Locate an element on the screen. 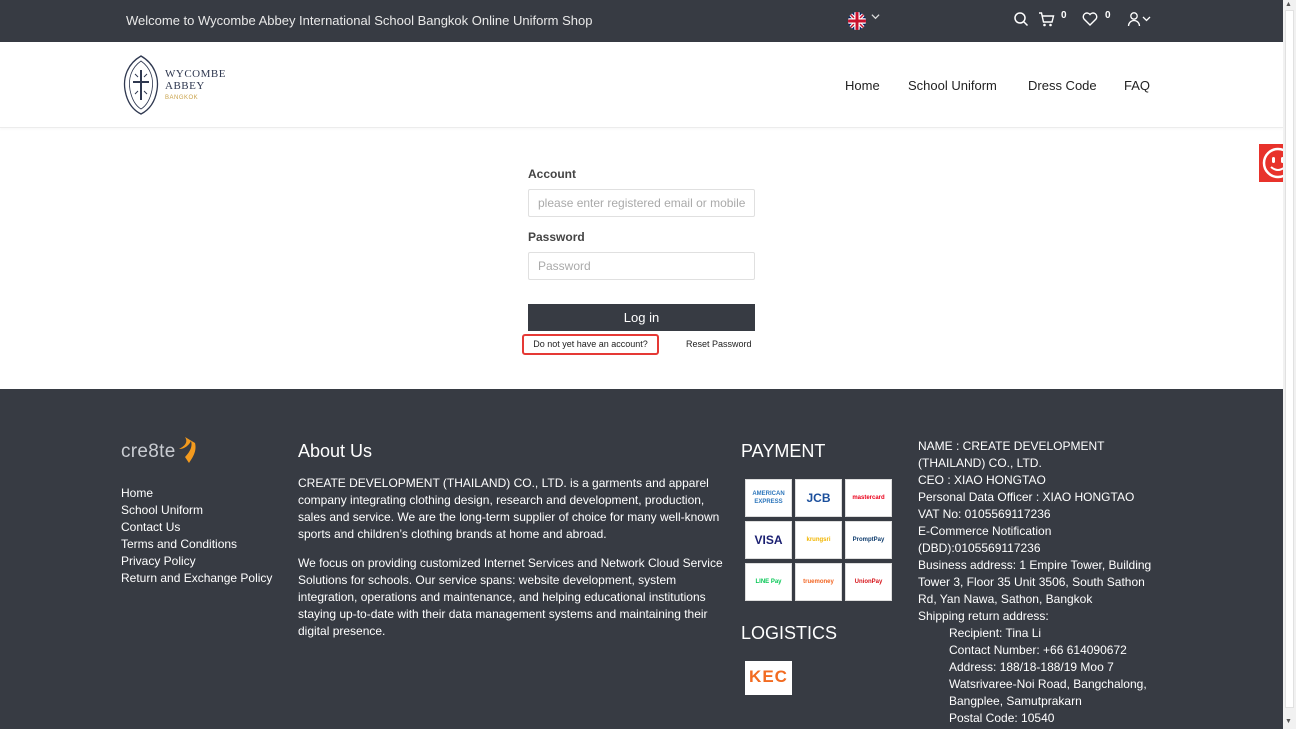 This screenshot has height=729, width=1296. payment-card: LINE Pay is located at coordinates (768, 582).